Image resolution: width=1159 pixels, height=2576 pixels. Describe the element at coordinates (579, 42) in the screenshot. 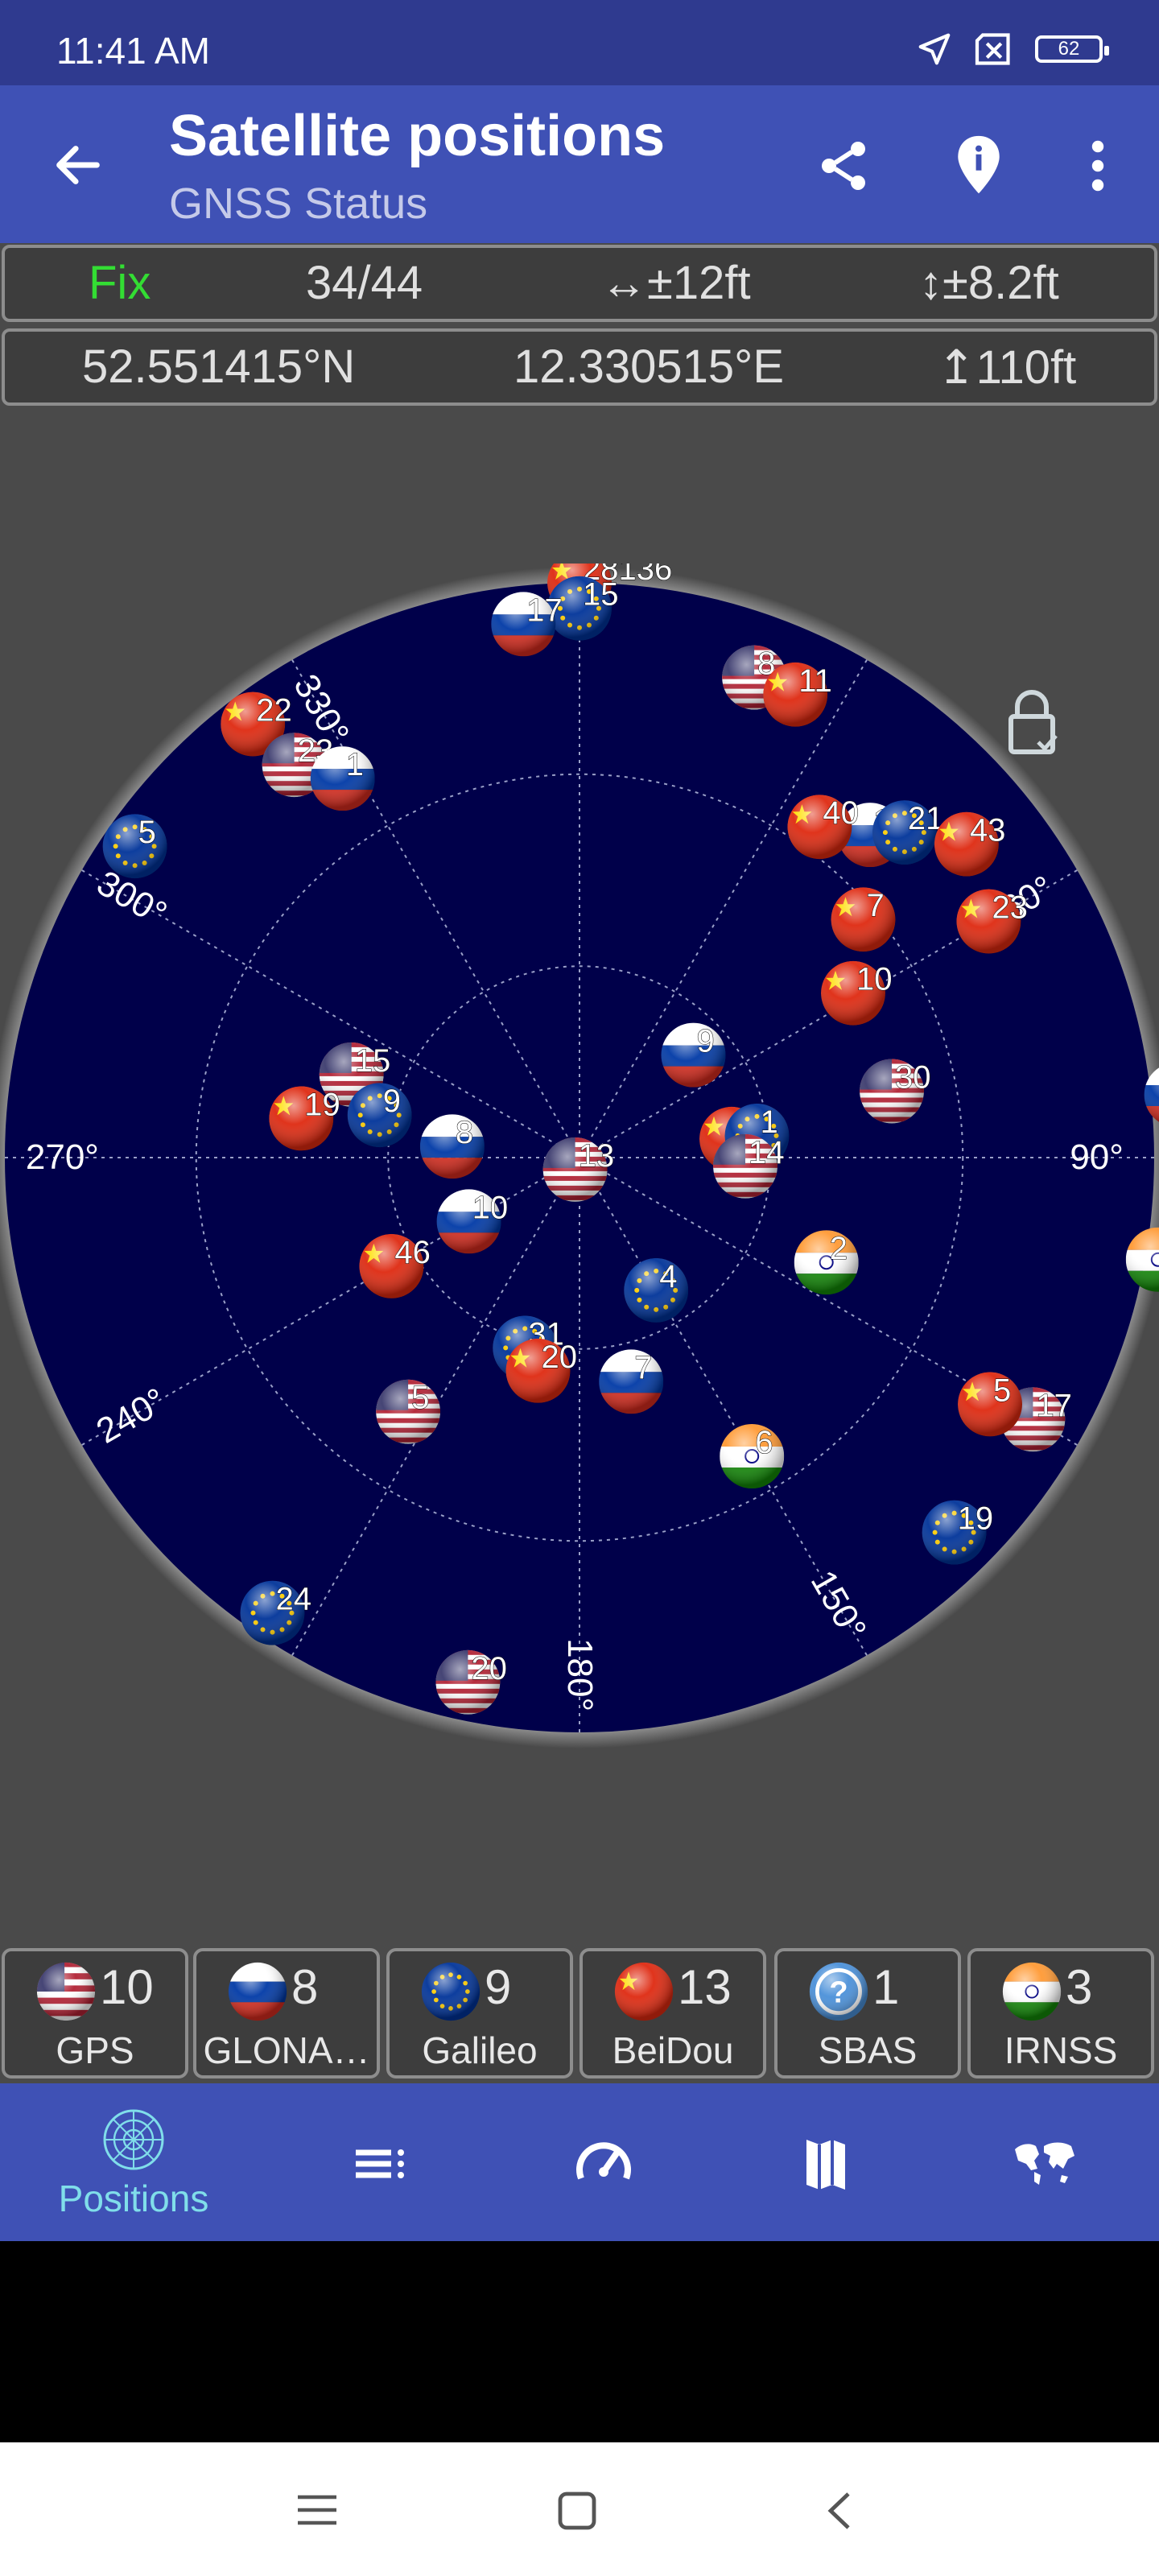

I see `status-bar: 11:41 AM 62` at that location.